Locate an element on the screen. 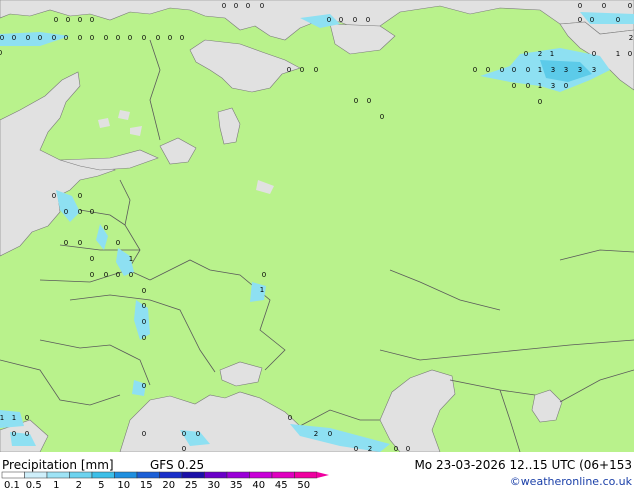 This screenshot has height=494, width=634. scale-label: 1 is located at coordinates (56, 485).